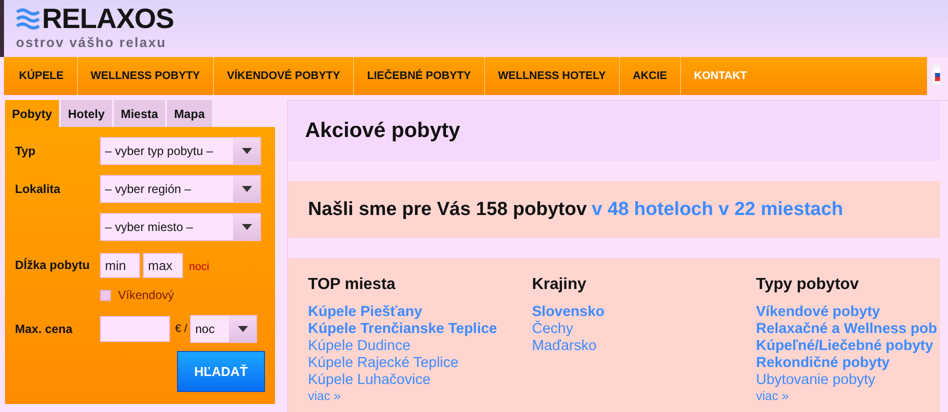 The height and width of the screenshot is (412, 948). I want to click on column-heading: Krajiny, so click(559, 285).